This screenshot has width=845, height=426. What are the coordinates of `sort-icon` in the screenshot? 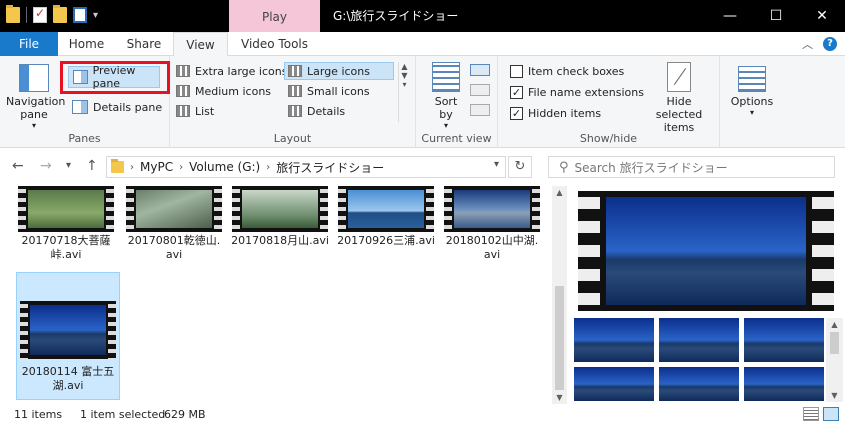 It's located at (446, 77).